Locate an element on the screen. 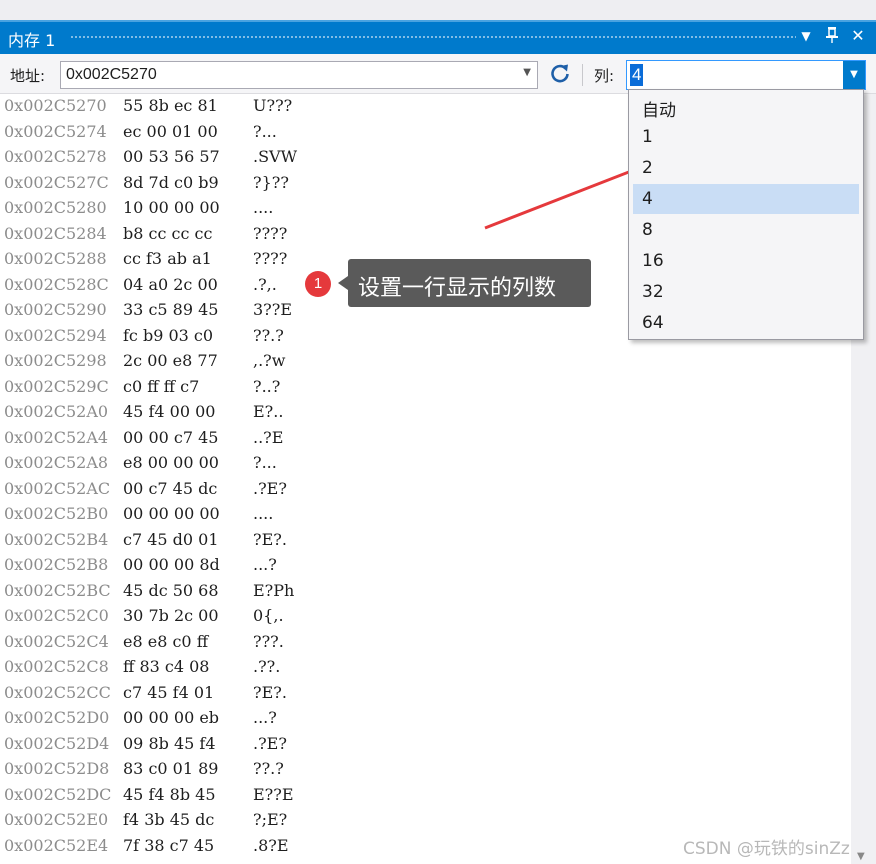 The height and width of the screenshot is (864, 876). dropdown-option: 自动 is located at coordinates (746, 106).